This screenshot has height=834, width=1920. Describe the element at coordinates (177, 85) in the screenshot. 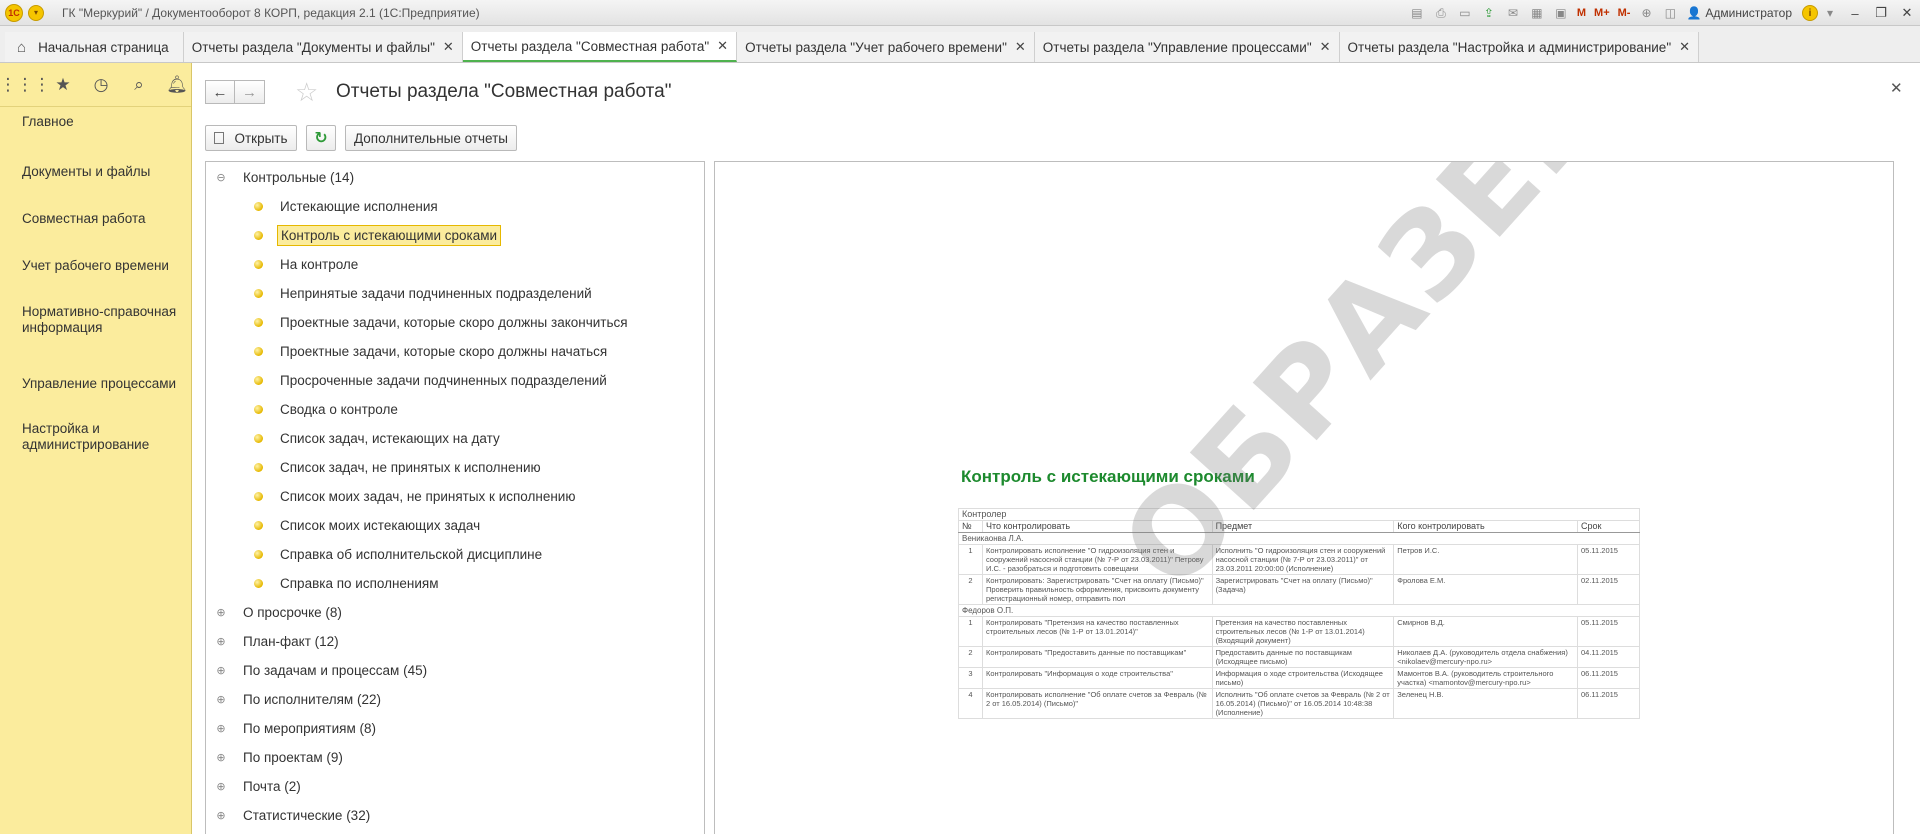

I see `bell-icon: 🔔︎` at that location.